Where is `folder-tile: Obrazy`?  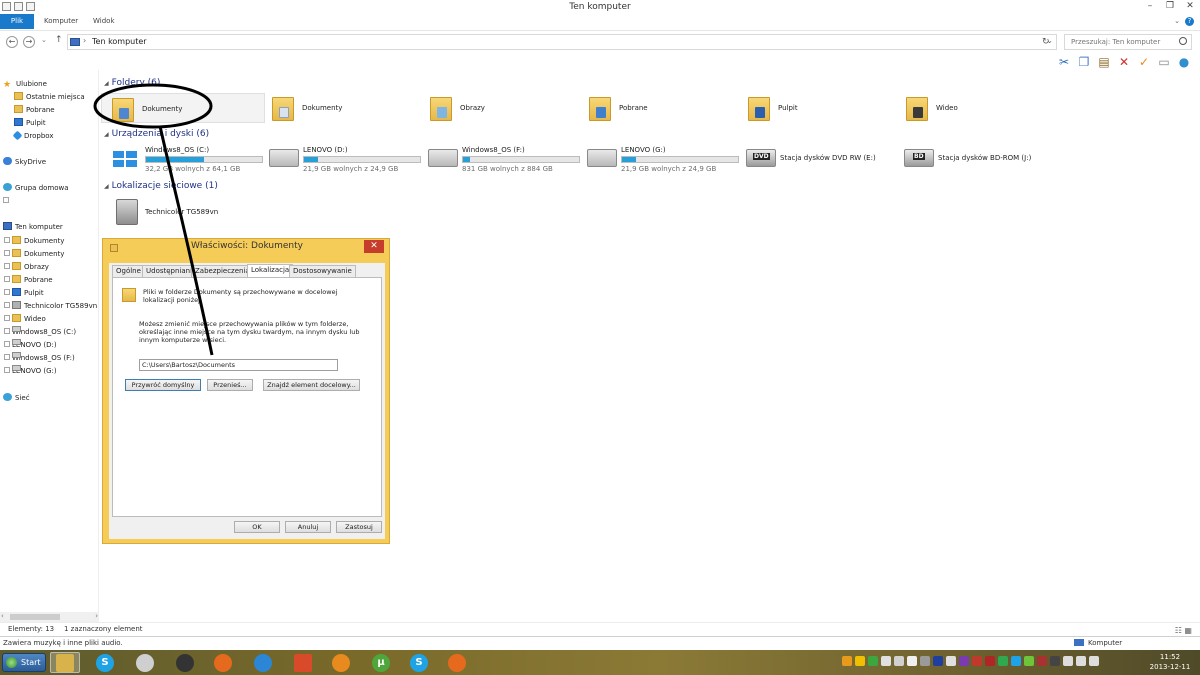
folder-tile: Obrazy is located at coordinates (495, 108).